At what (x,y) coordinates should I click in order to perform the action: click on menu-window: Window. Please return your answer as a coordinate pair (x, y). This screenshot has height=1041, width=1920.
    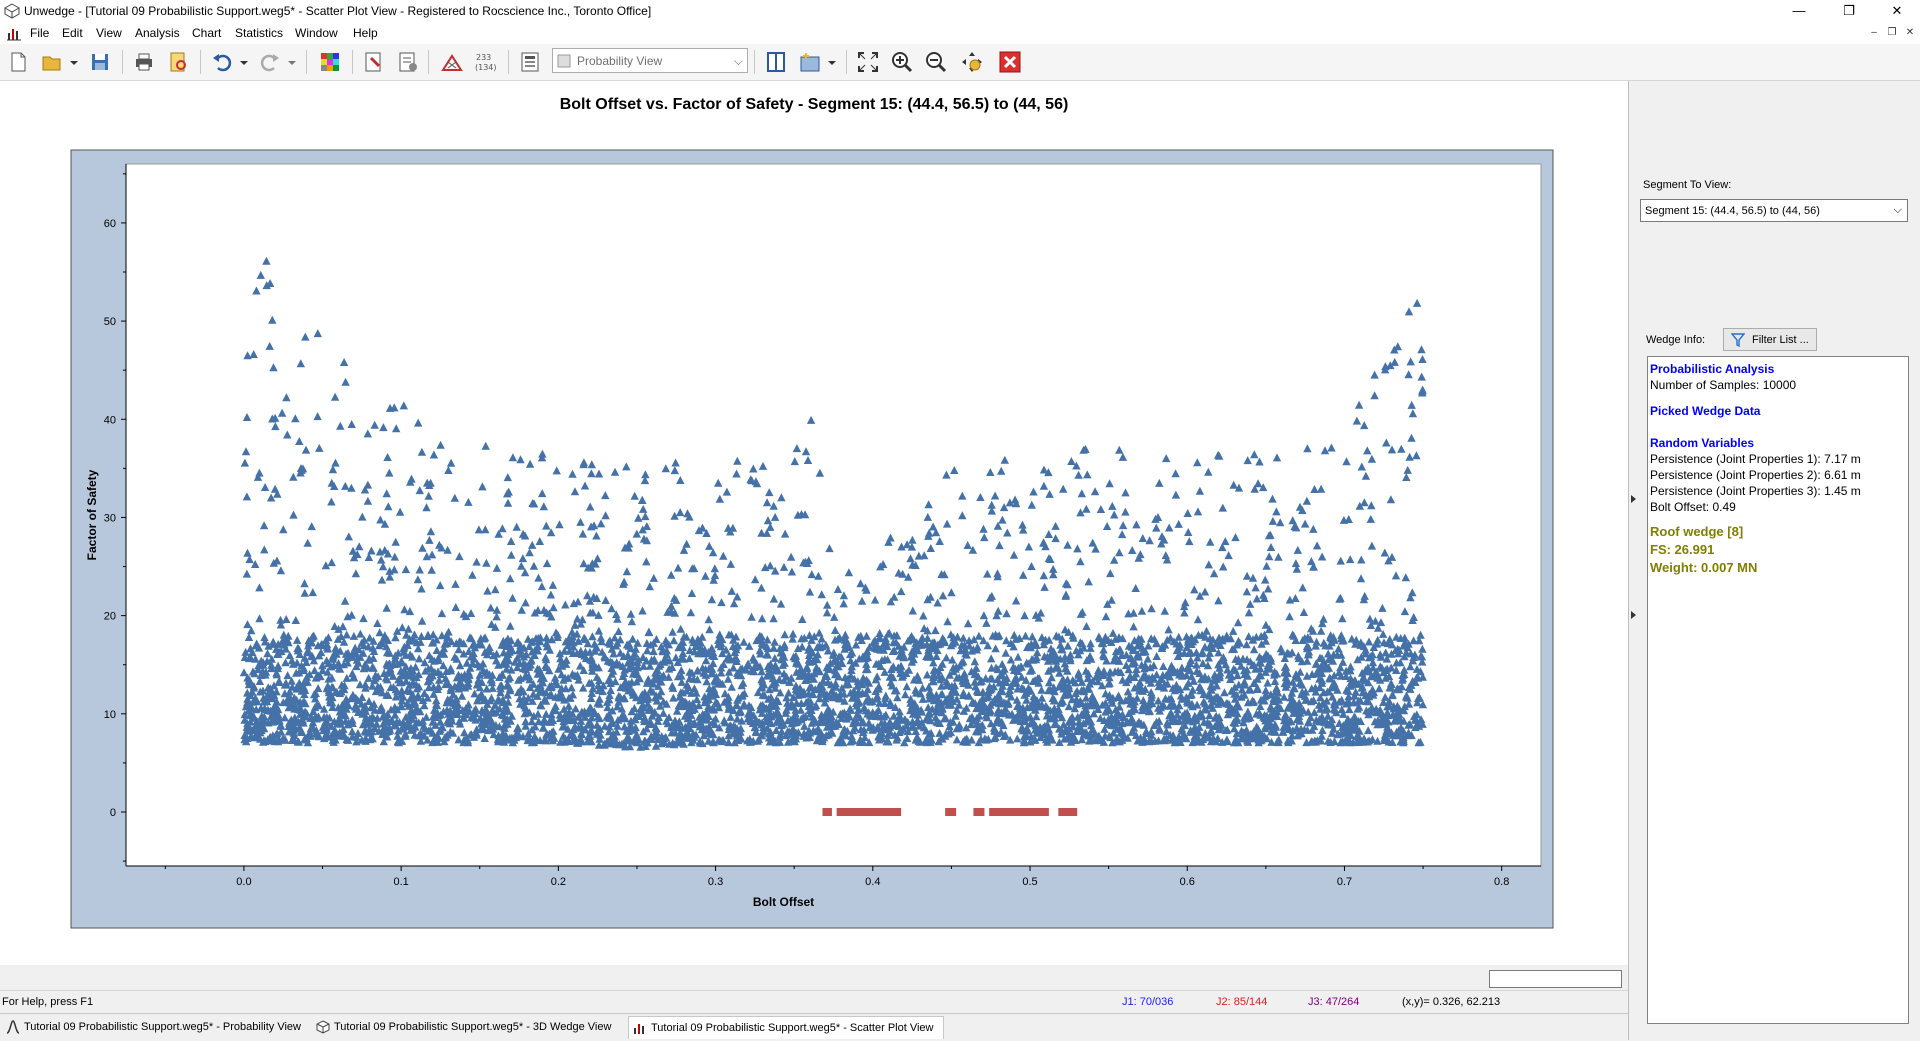
    Looking at the image, I should click on (316, 33).